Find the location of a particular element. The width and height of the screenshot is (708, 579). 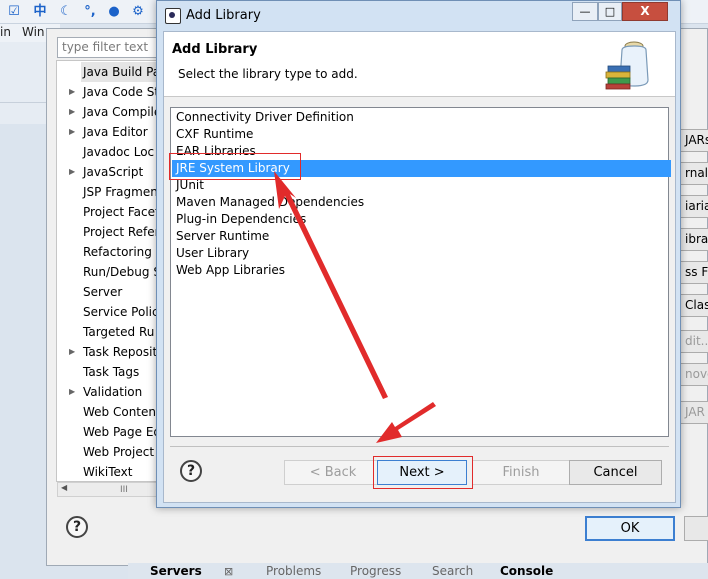

tree-item: WikiText is located at coordinates (107, 471).